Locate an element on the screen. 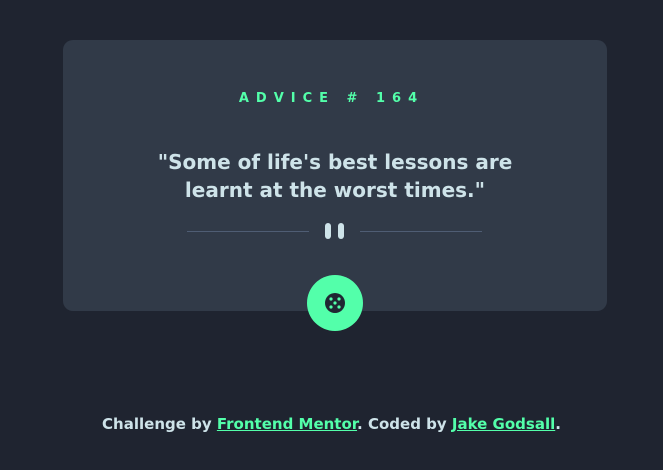 Image resolution: width=663 pixels, height=470 pixels. pause-bar-right is located at coordinates (341, 231).